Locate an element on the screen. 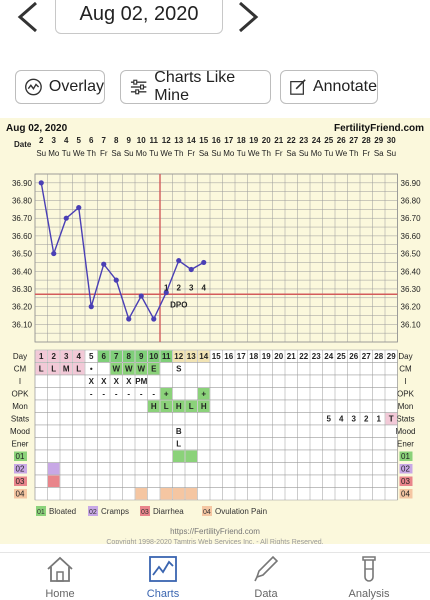 Image resolution: width=430 pixels, height=600 pixels. date-cell: 2 is located at coordinates (41, 140).